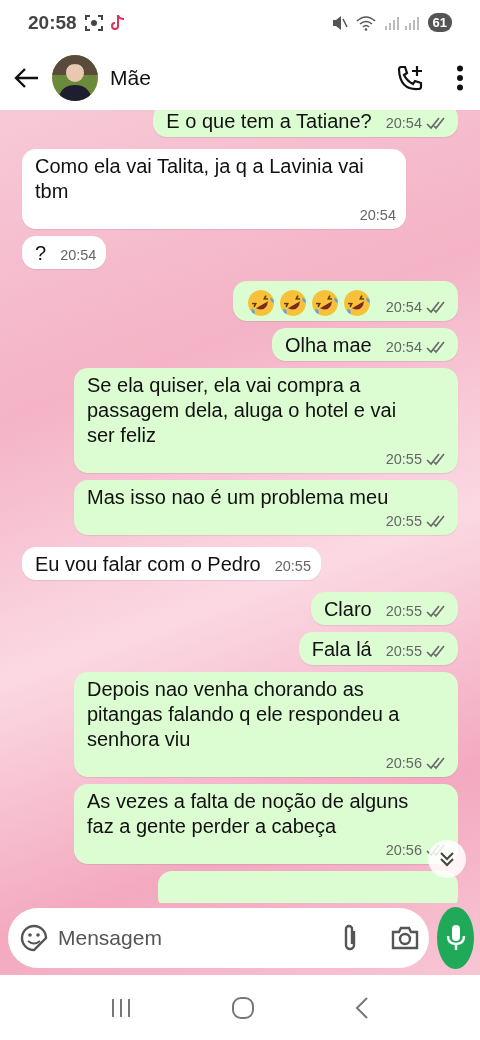 The image size is (480, 1040). What do you see at coordinates (34, 938) in the screenshot?
I see `sticker-icon` at bounding box center [34, 938].